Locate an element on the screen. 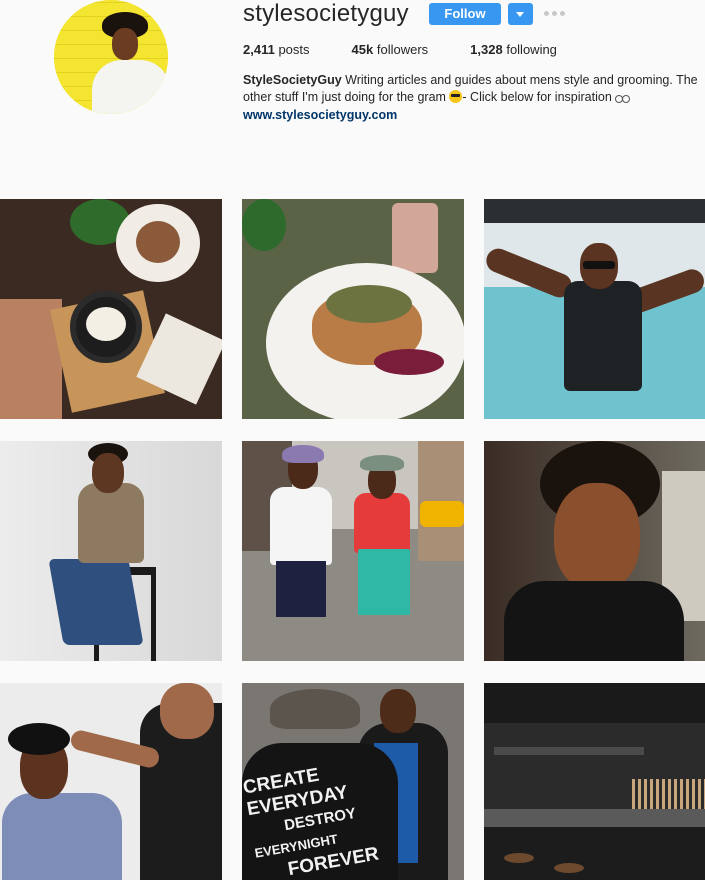  post-tile-food-flatlay is located at coordinates (111, 309).